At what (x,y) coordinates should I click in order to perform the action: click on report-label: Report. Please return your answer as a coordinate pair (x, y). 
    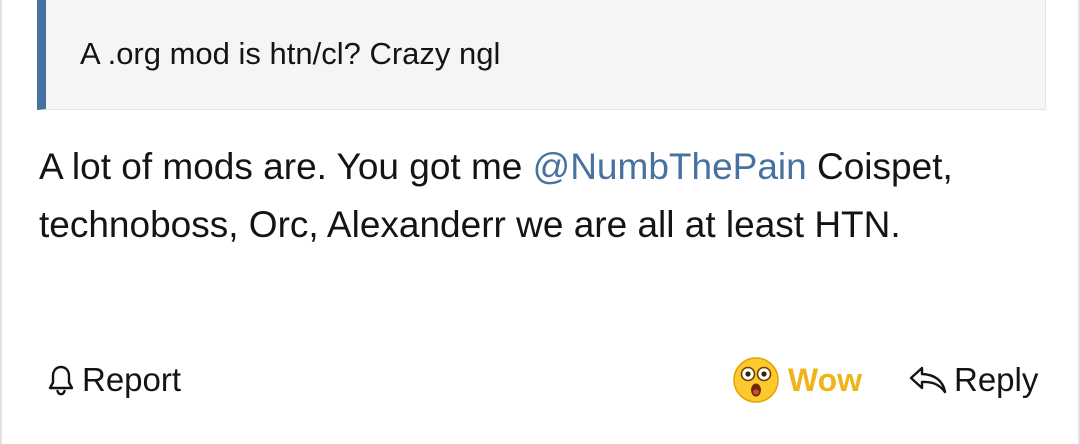
    Looking at the image, I should click on (132, 379).